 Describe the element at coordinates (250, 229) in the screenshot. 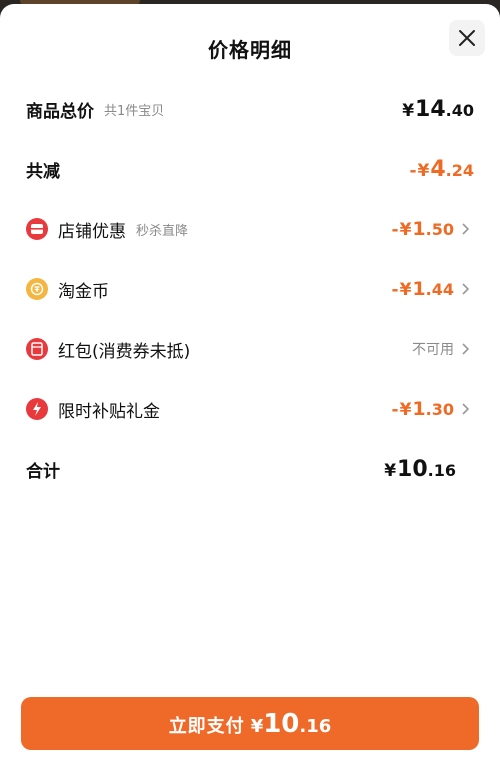

I see `row-store-discount: 店铺优惠 秒杀直降 - ¥ 1 .50` at that location.